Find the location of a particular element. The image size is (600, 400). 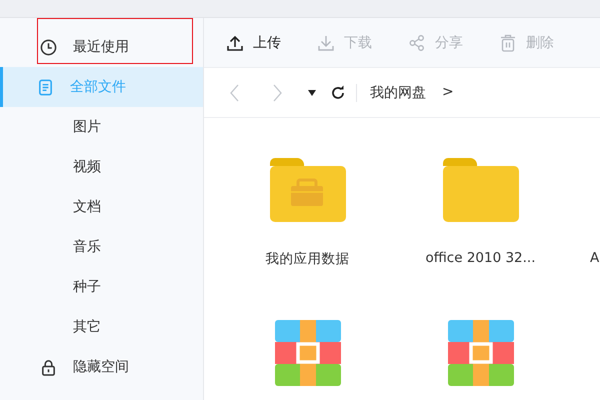

toolbar-button: 上传 is located at coordinates (253, 43).